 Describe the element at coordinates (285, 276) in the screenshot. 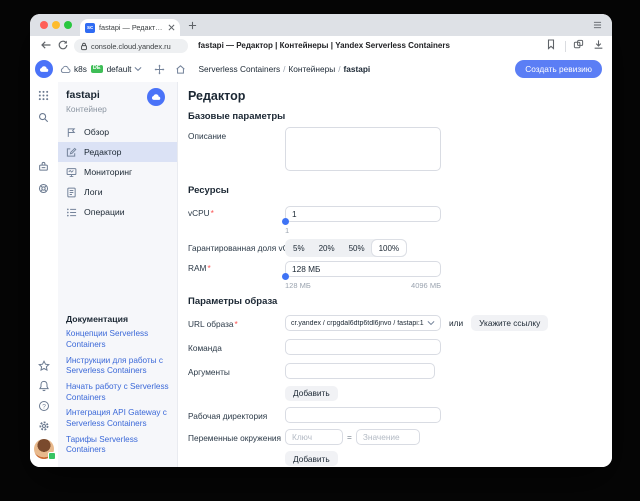

I see `ram-slider-handle` at that location.